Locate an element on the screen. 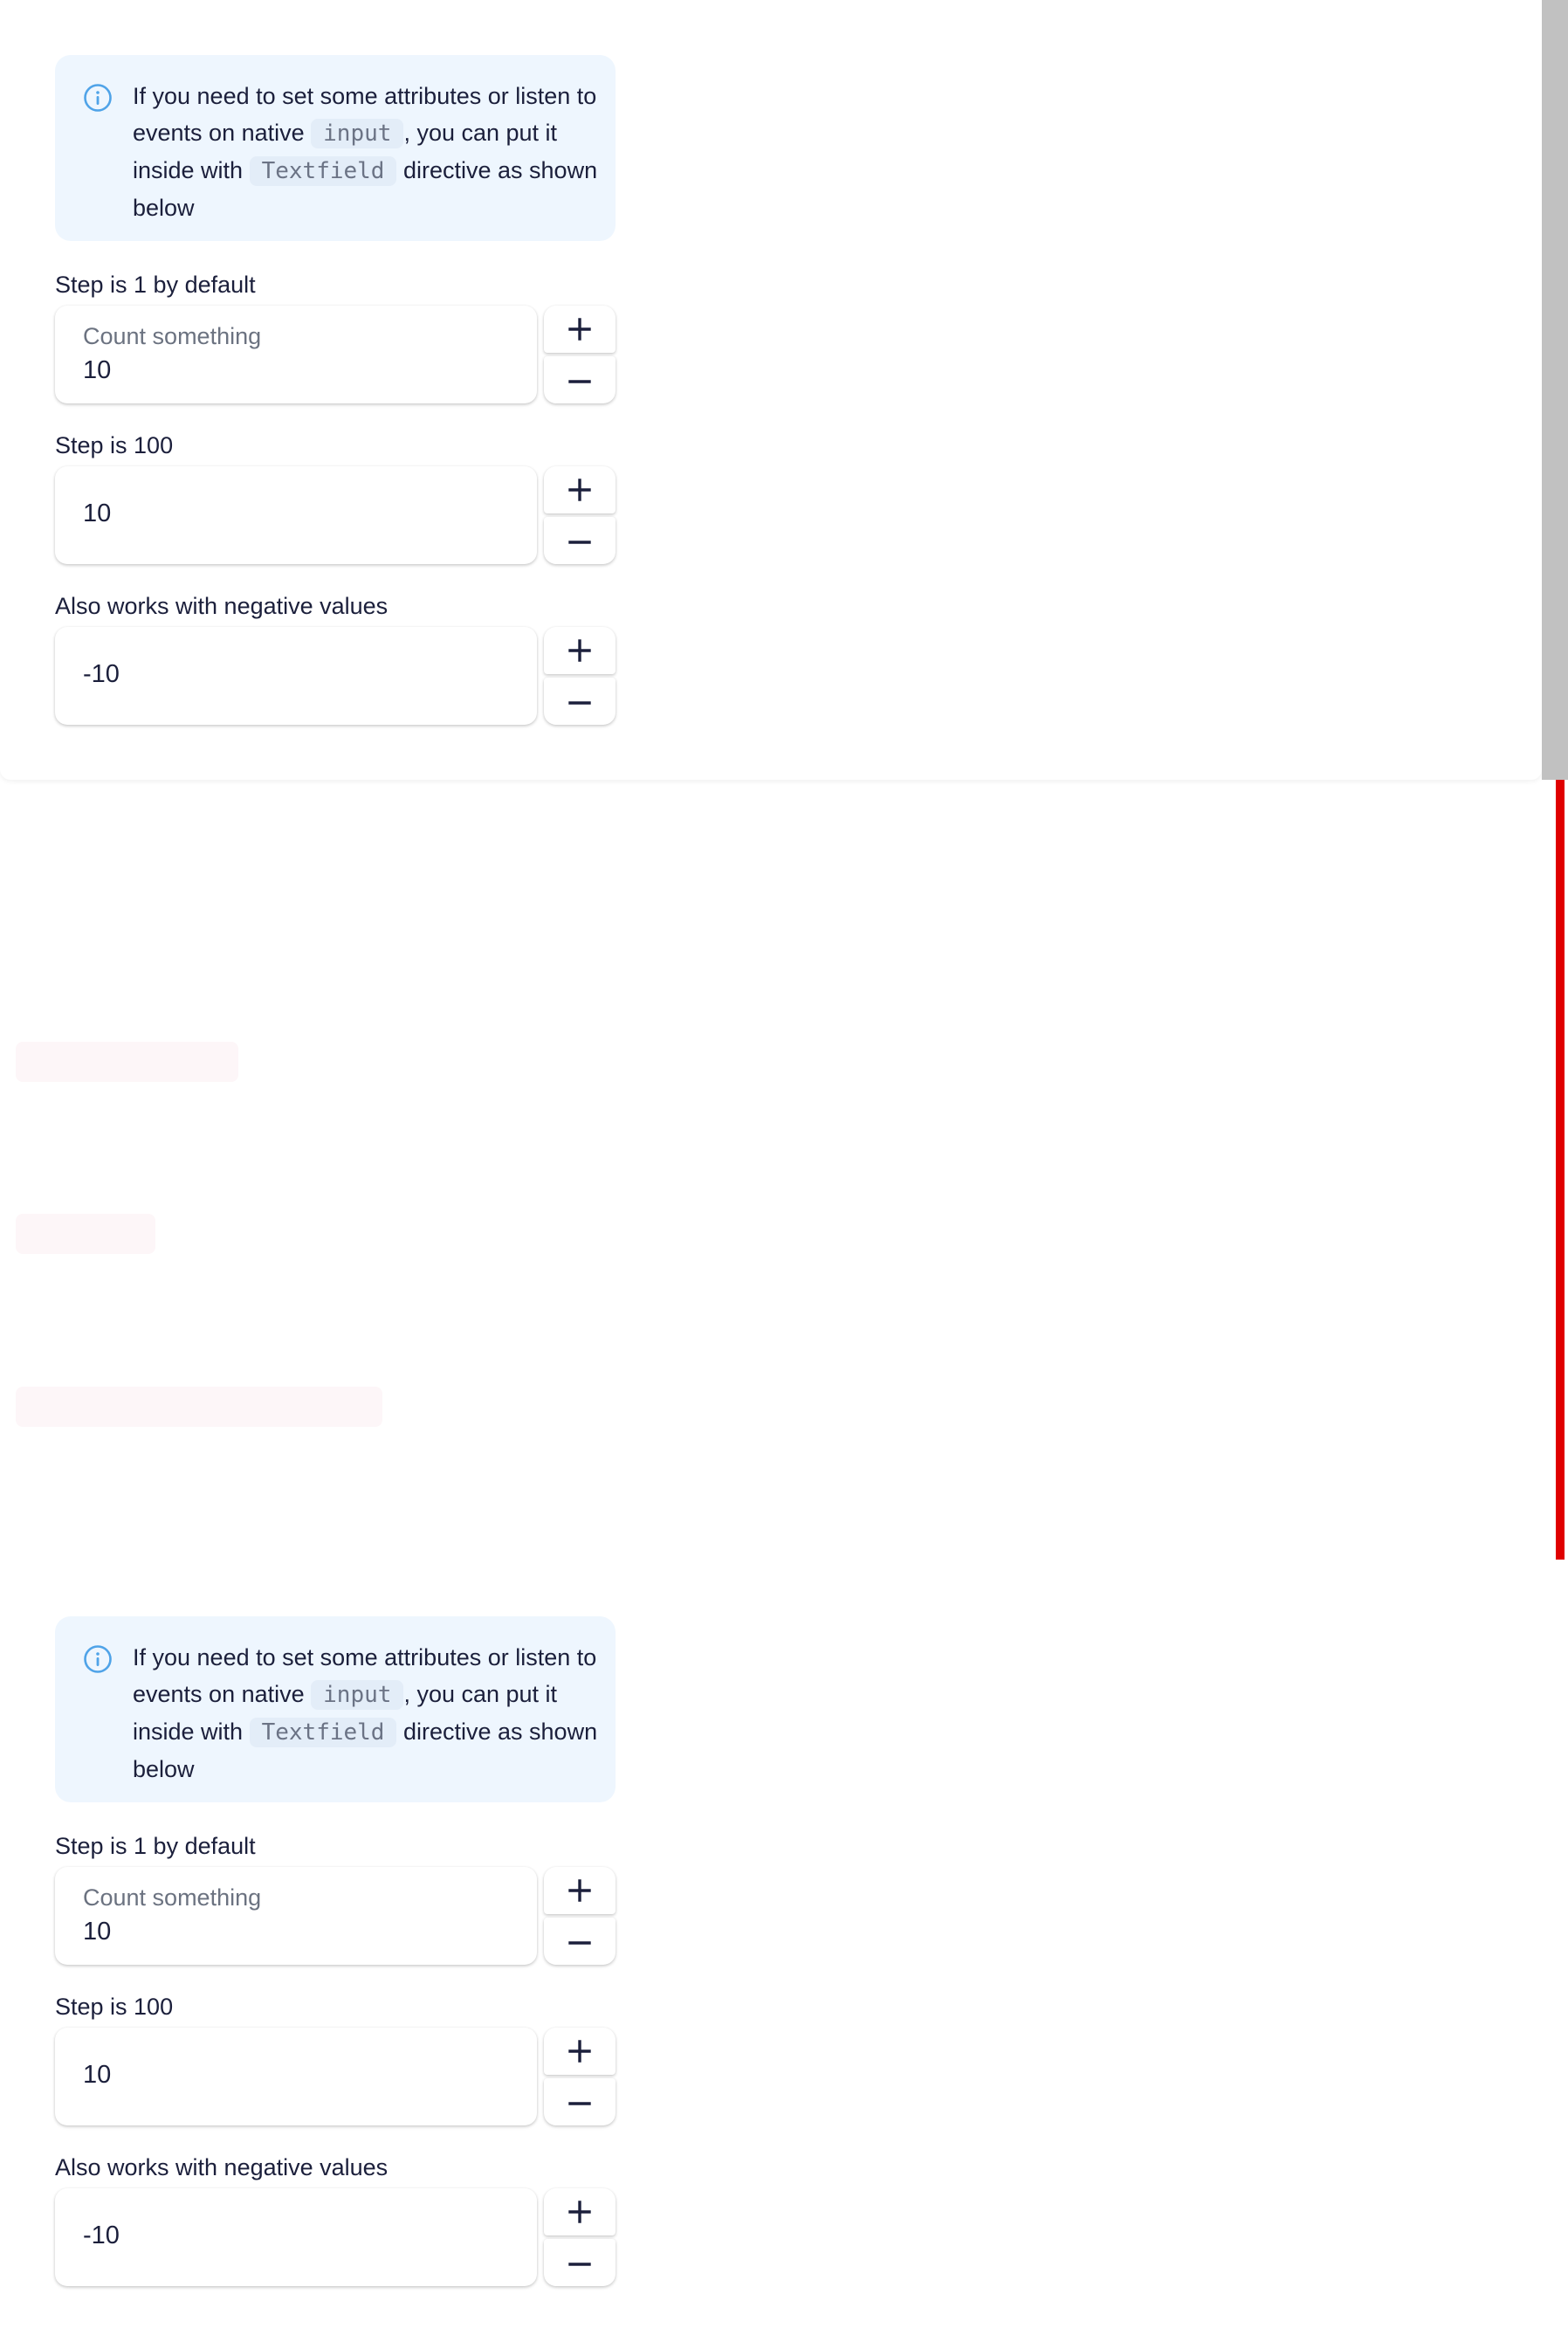 This screenshot has width=1568, height=2342. vertical-scrollbar is located at coordinates (1555, 390).